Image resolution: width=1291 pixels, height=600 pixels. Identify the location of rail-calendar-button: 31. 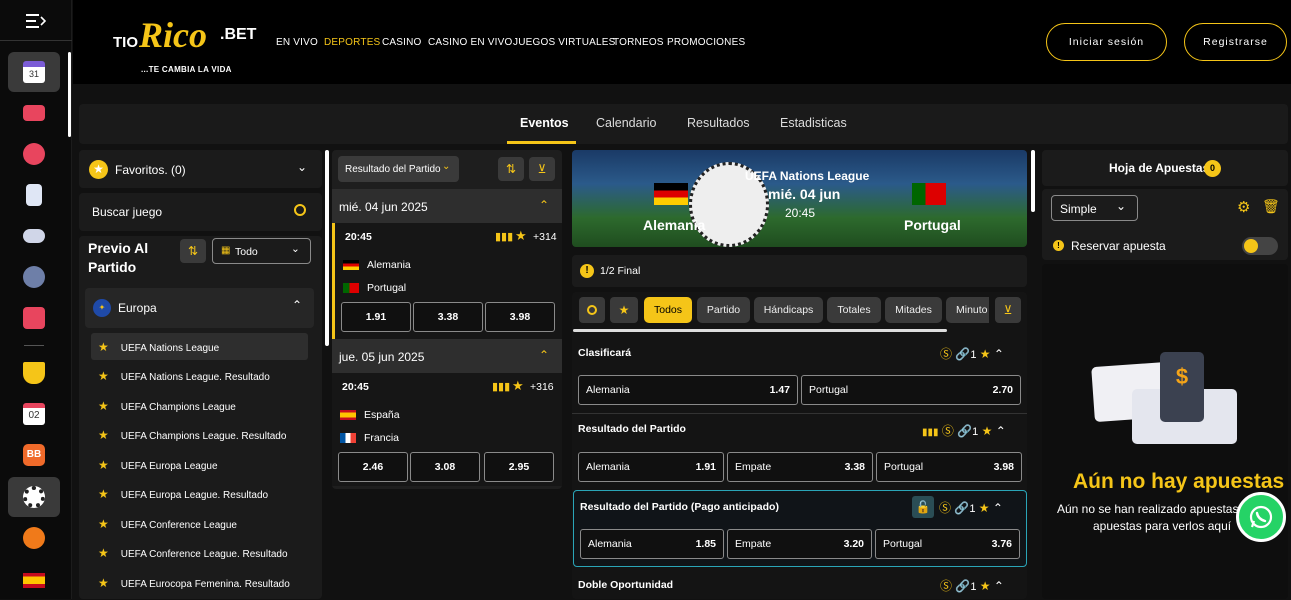
(34, 72).